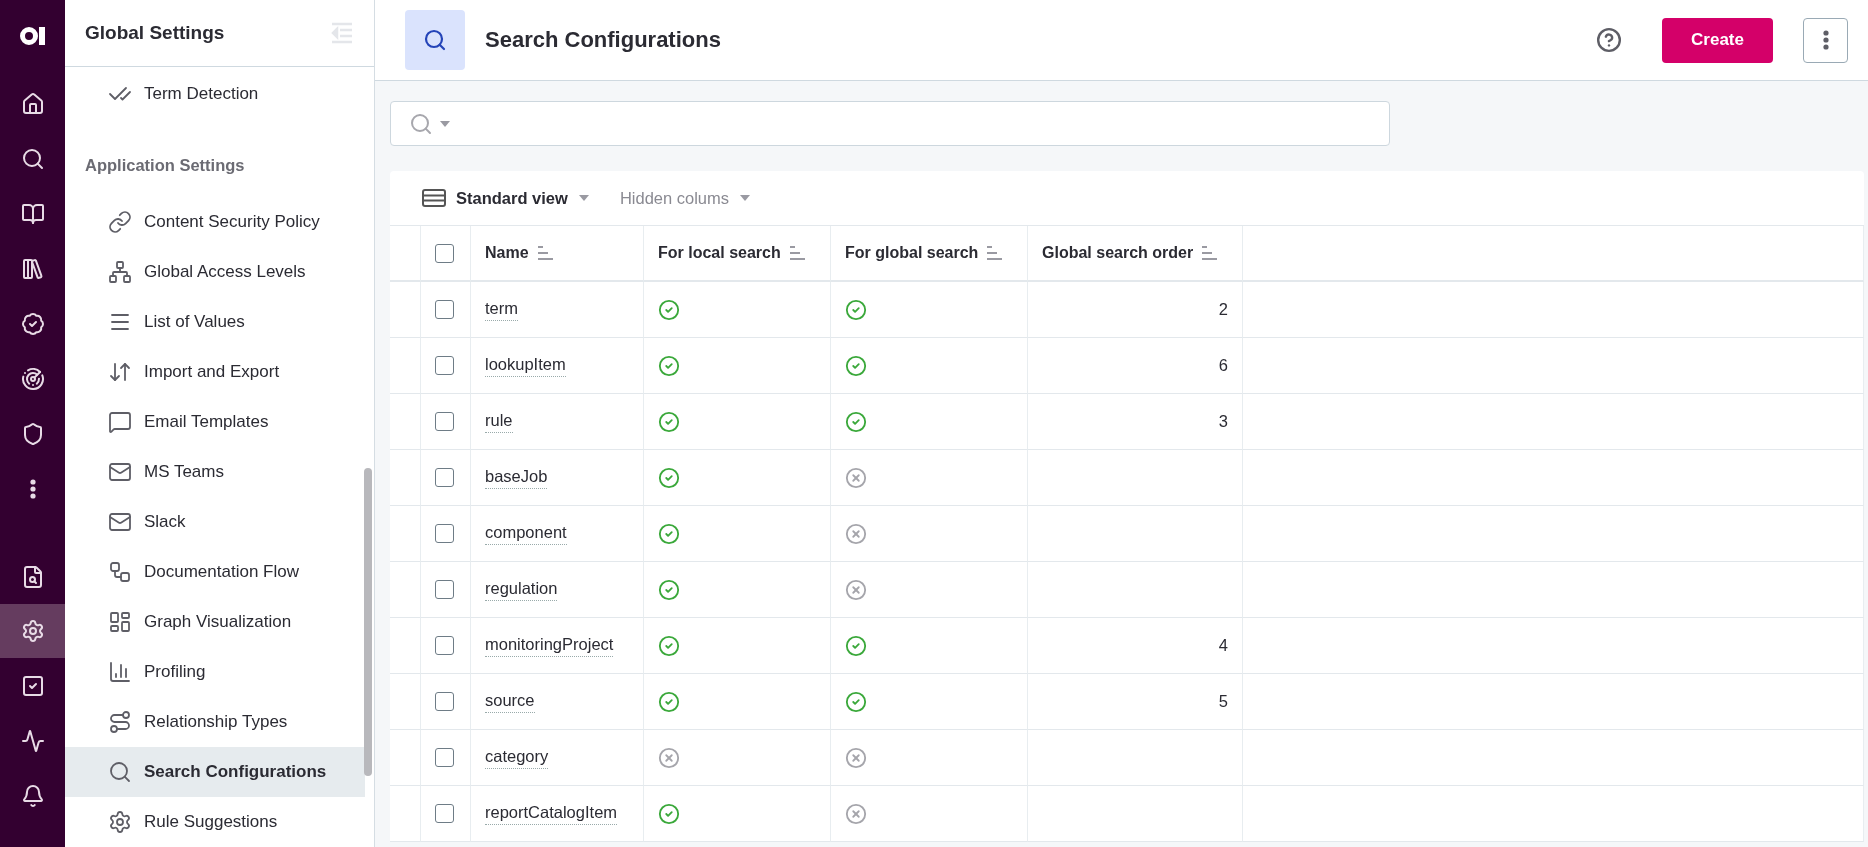 This screenshot has height=847, width=1868. I want to click on column-header: Name, so click(507, 253).